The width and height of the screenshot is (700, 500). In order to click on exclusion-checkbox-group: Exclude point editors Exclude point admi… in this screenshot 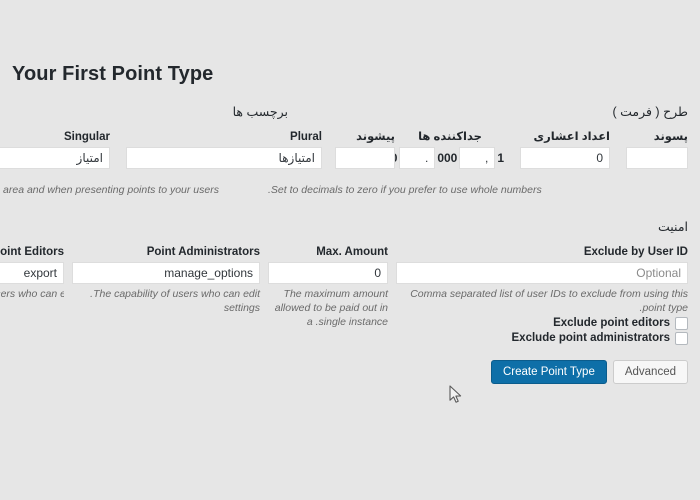, I will do `click(600, 330)`.